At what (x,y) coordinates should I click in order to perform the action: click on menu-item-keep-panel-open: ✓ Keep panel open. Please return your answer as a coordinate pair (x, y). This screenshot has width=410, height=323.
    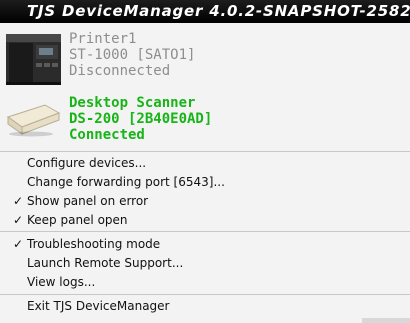
    Looking at the image, I should click on (205, 220).